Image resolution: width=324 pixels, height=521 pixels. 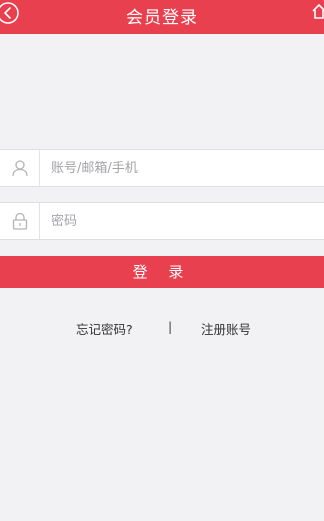 I want to click on register-link: 注册账号, so click(x=226, y=328).